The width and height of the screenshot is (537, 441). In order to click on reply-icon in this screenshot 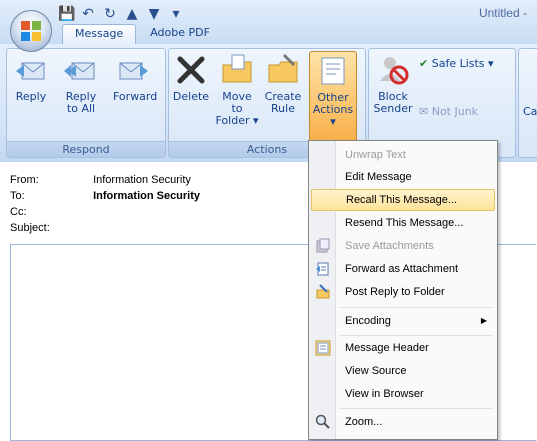, I will do `click(30, 71)`.